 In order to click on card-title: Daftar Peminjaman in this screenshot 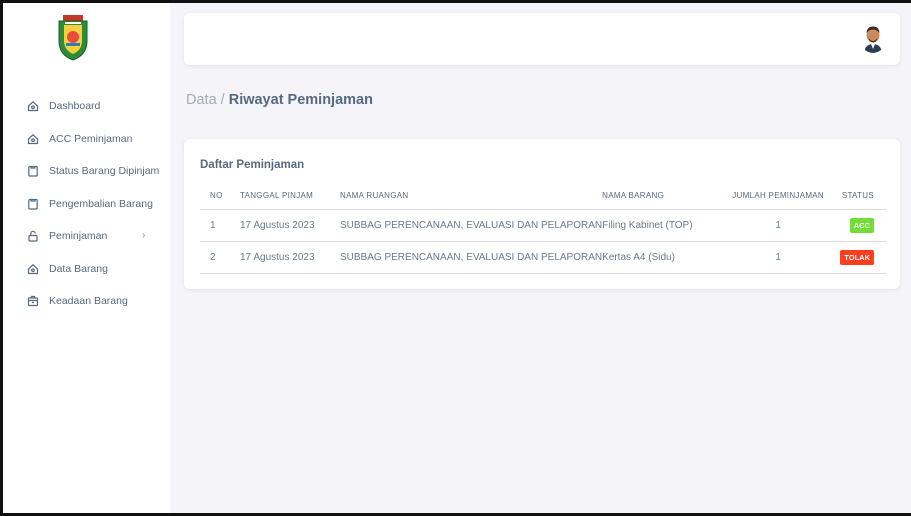, I will do `click(252, 165)`.